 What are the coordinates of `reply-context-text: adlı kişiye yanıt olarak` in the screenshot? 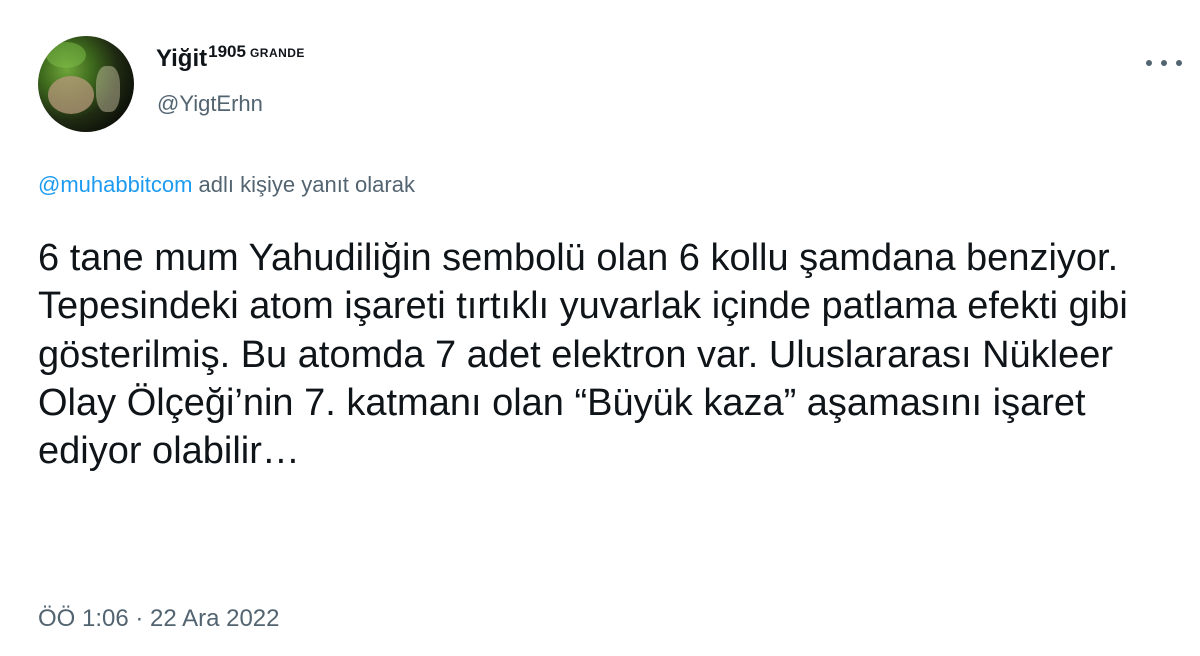 It's located at (303, 184).